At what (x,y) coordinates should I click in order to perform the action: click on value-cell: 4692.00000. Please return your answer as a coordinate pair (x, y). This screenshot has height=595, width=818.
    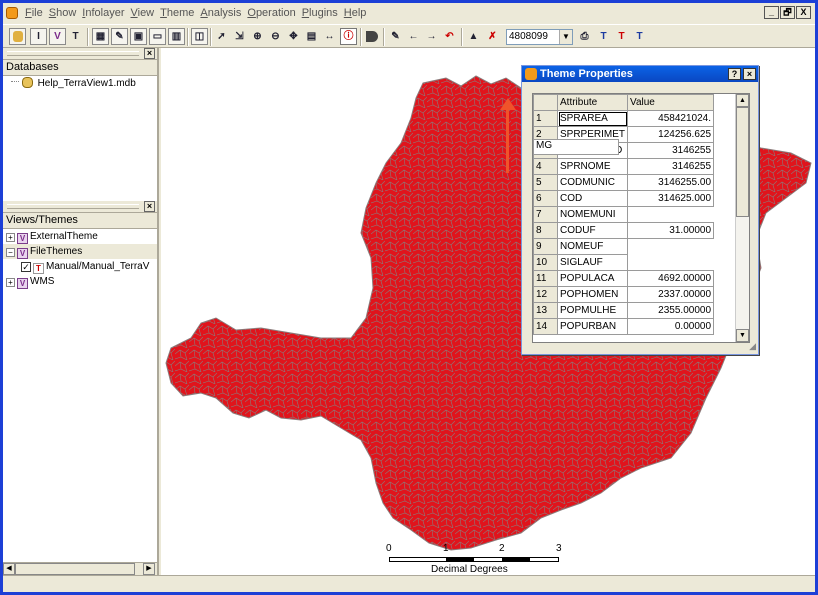
    Looking at the image, I should click on (671, 278).